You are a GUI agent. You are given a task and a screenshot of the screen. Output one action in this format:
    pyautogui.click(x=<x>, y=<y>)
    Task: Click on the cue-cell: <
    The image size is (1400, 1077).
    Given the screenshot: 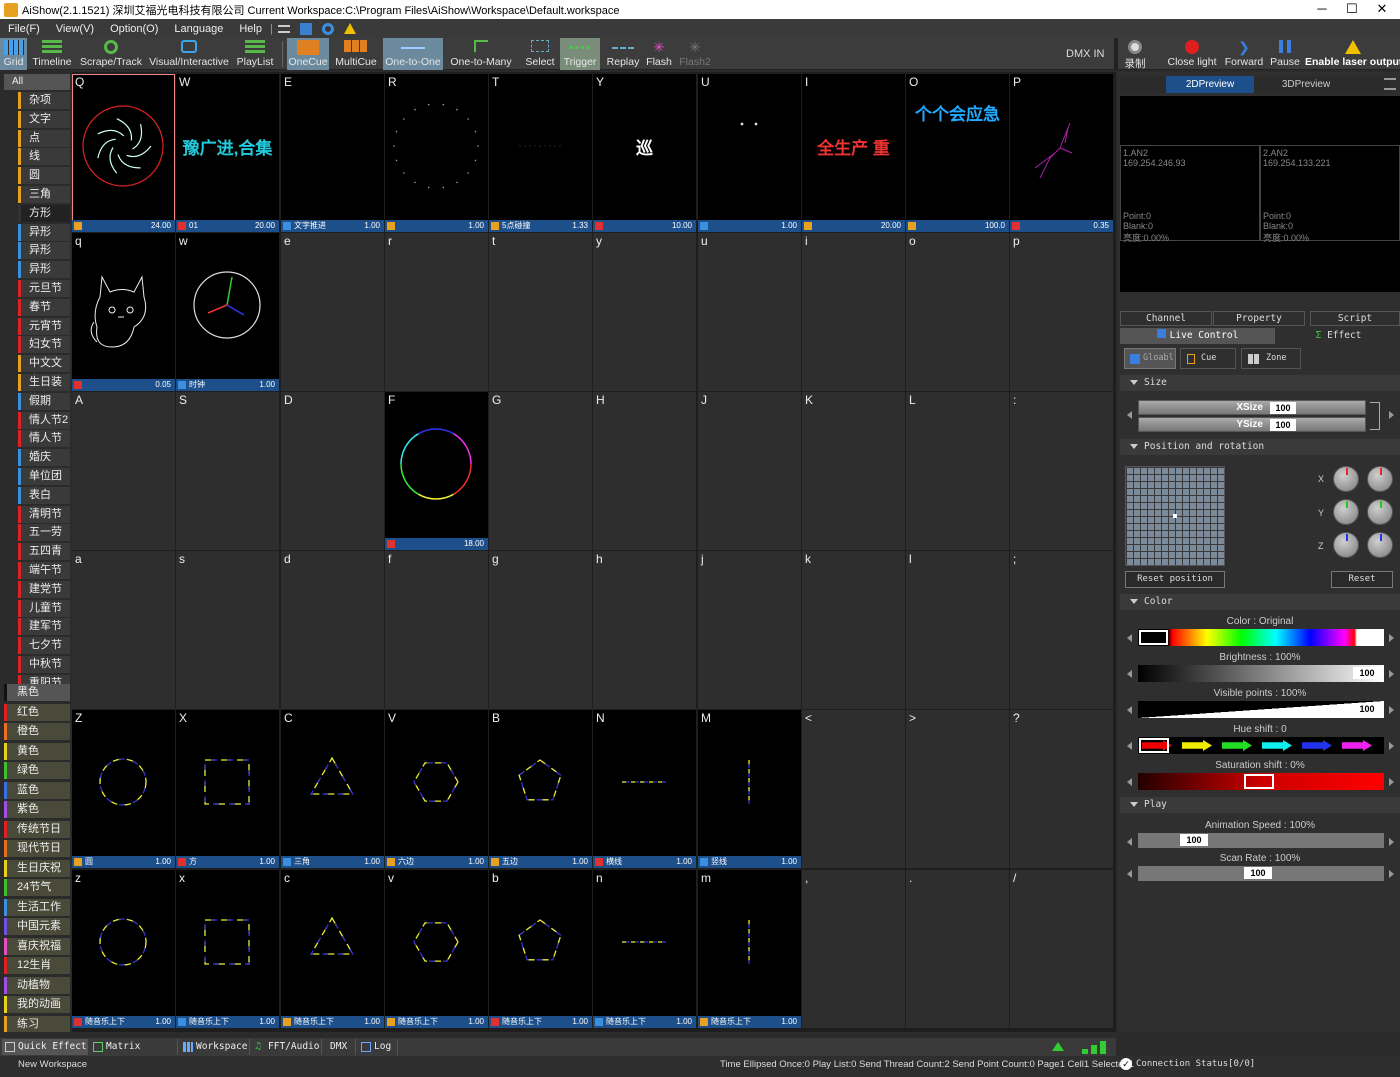 What is the action you would take?
    pyautogui.click(x=853, y=789)
    